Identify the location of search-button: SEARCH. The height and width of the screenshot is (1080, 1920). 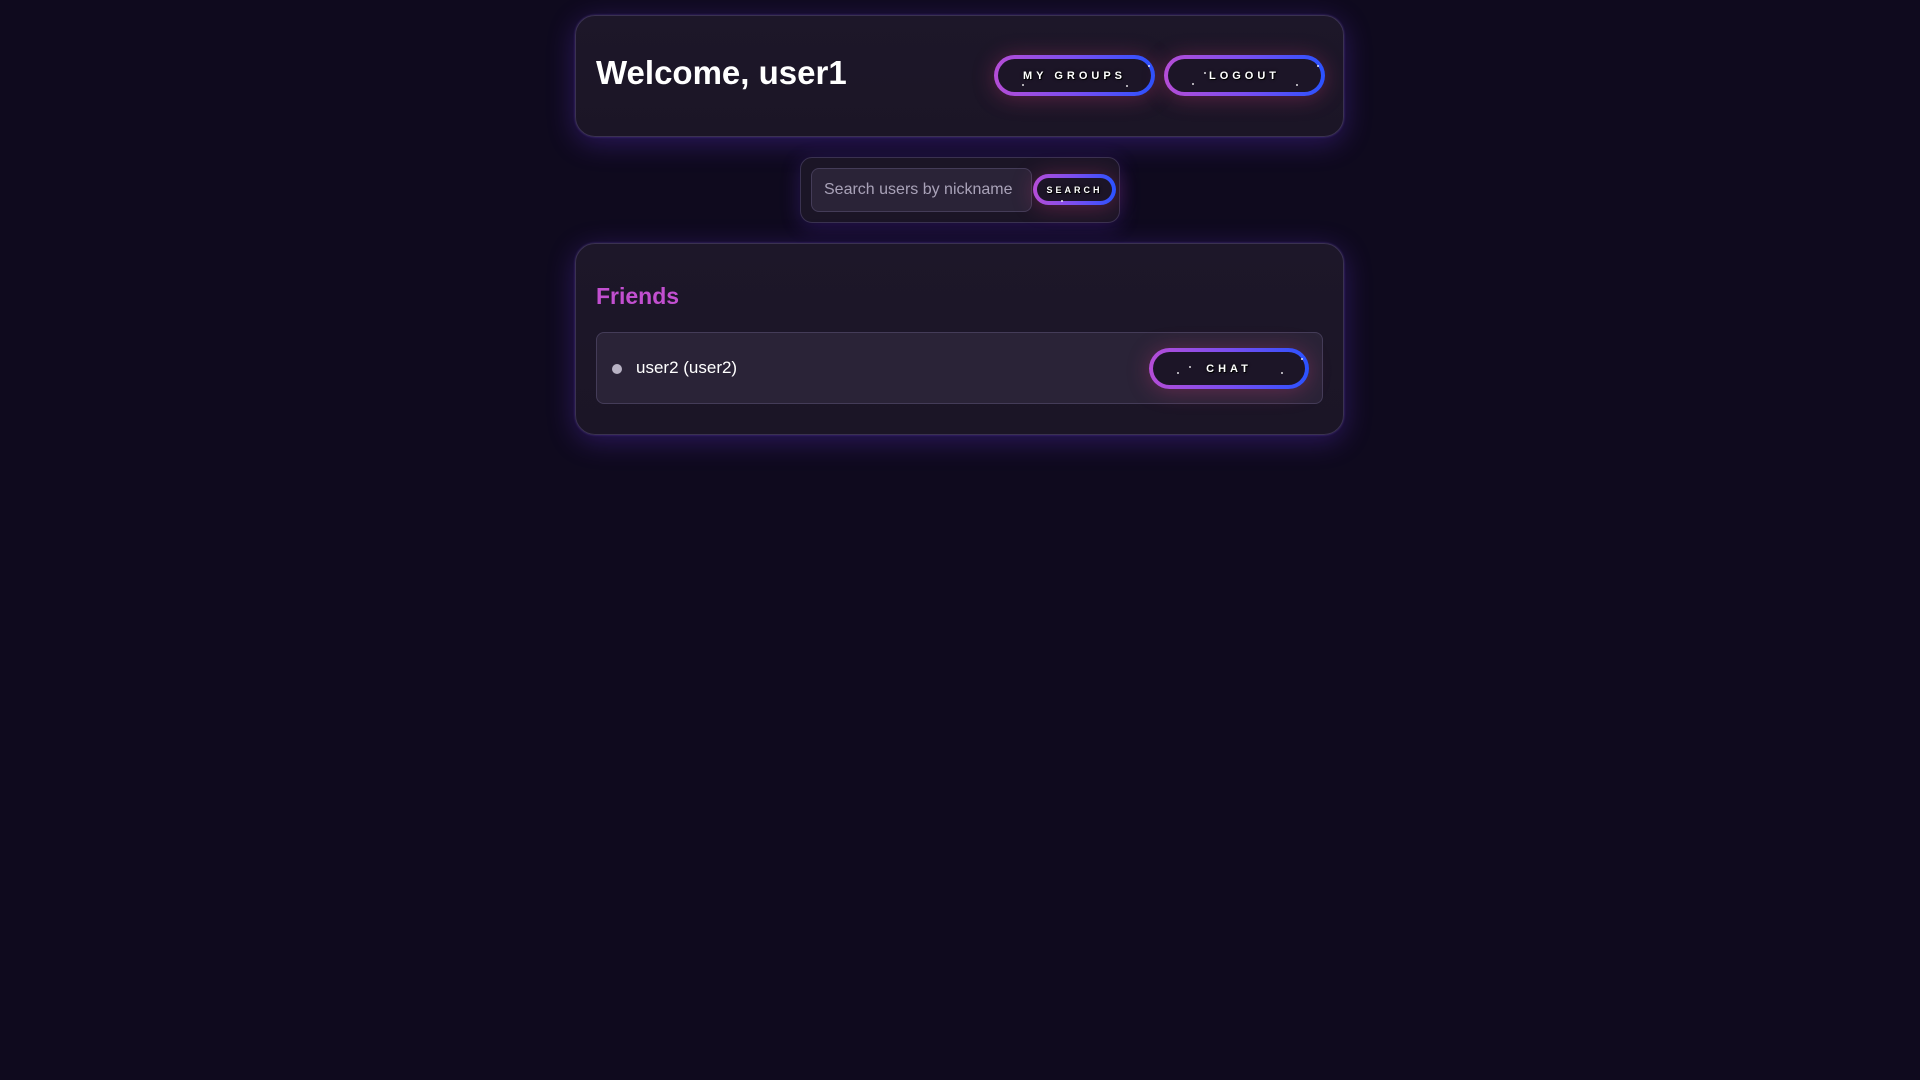
(1074, 189).